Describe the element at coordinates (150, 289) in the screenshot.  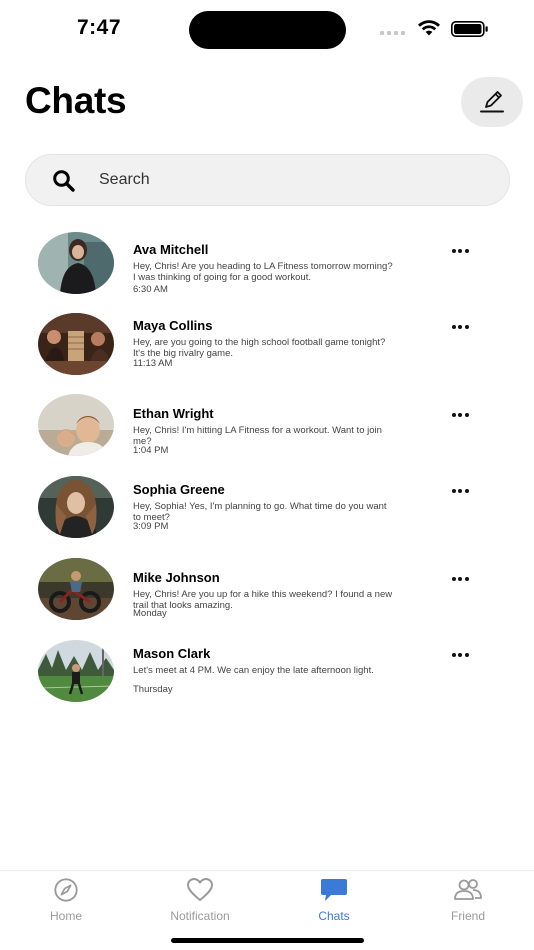
I see `chat-timestamp: 6:30 AM` at that location.